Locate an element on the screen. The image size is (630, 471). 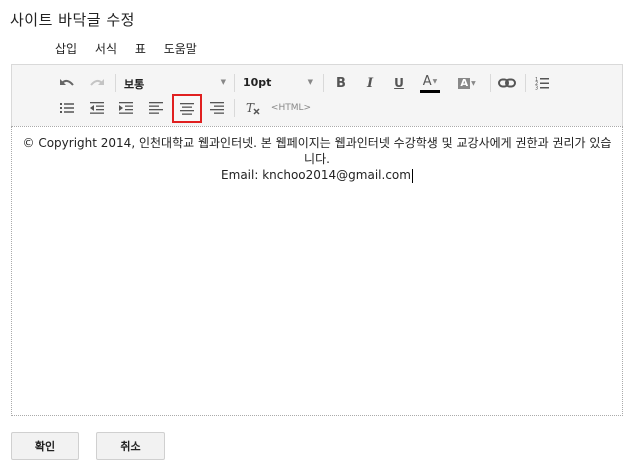
redo-button is located at coordinates (97, 83).